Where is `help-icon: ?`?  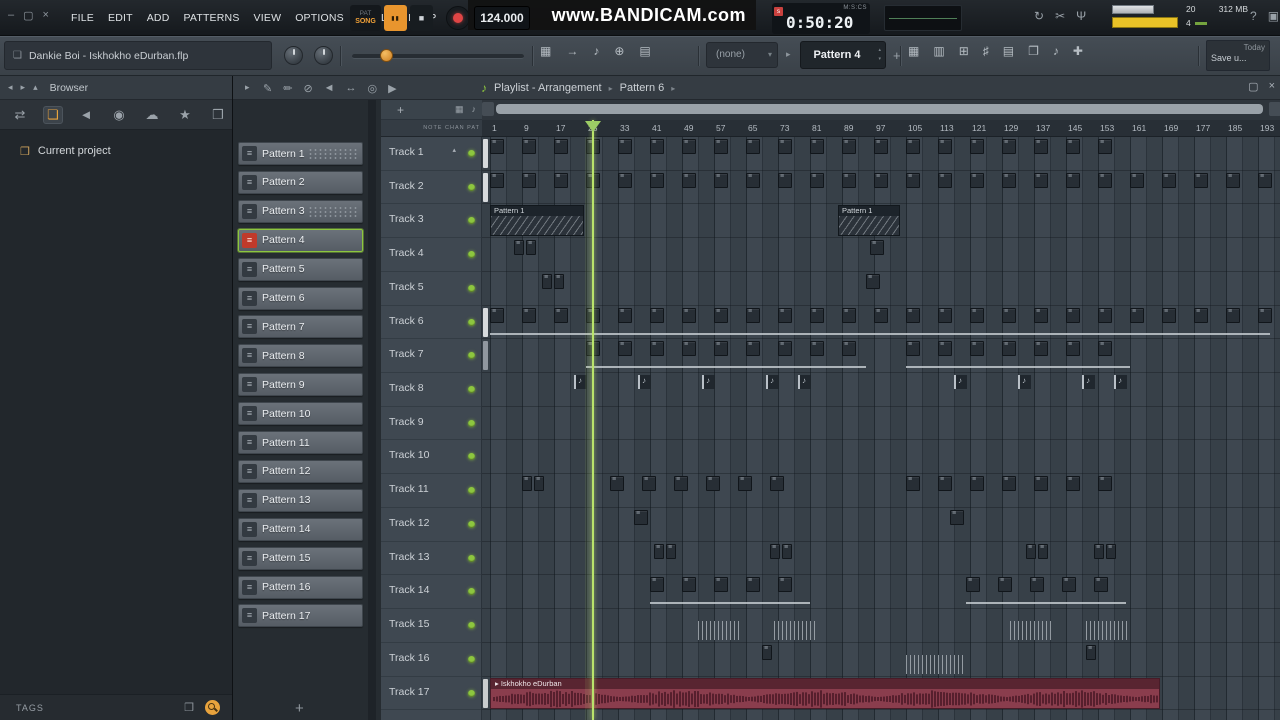
help-icon: ? is located at coordinates (1253, 16).